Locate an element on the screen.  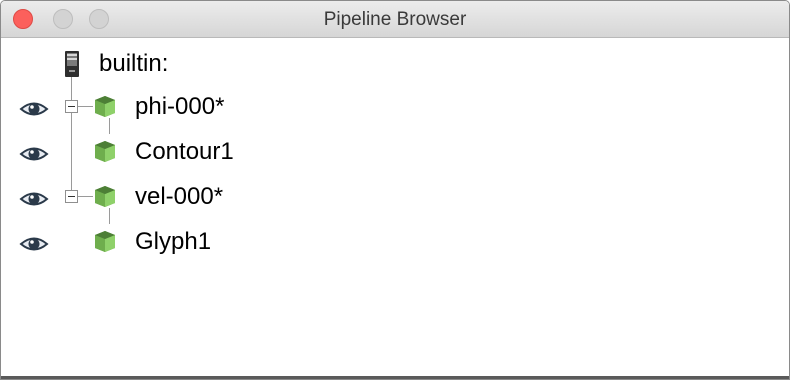
tree-item-label: Contour1 is located at coordinates (184, 151).